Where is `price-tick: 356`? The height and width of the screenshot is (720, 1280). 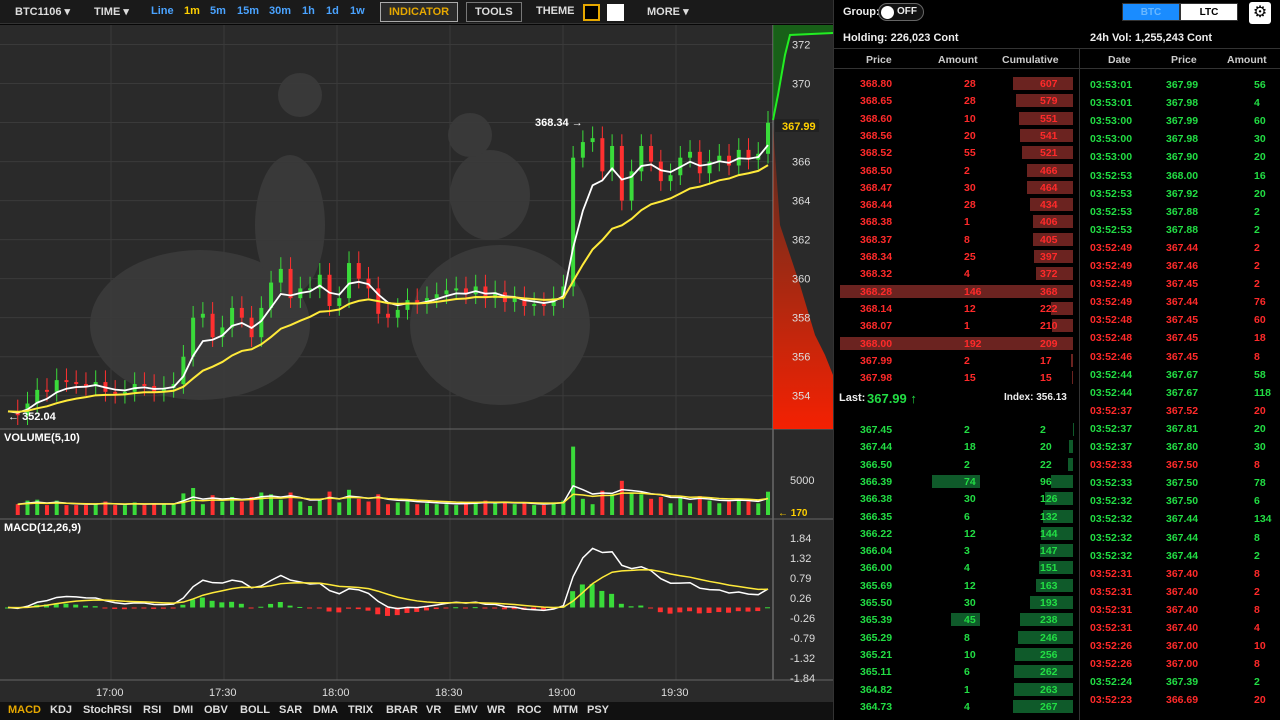
price-tick: 356 is located at coordinates (801, 358).